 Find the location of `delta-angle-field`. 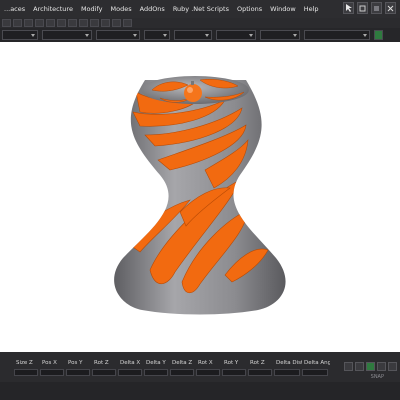

delta-angle-field is located at coordinates (315, 372).